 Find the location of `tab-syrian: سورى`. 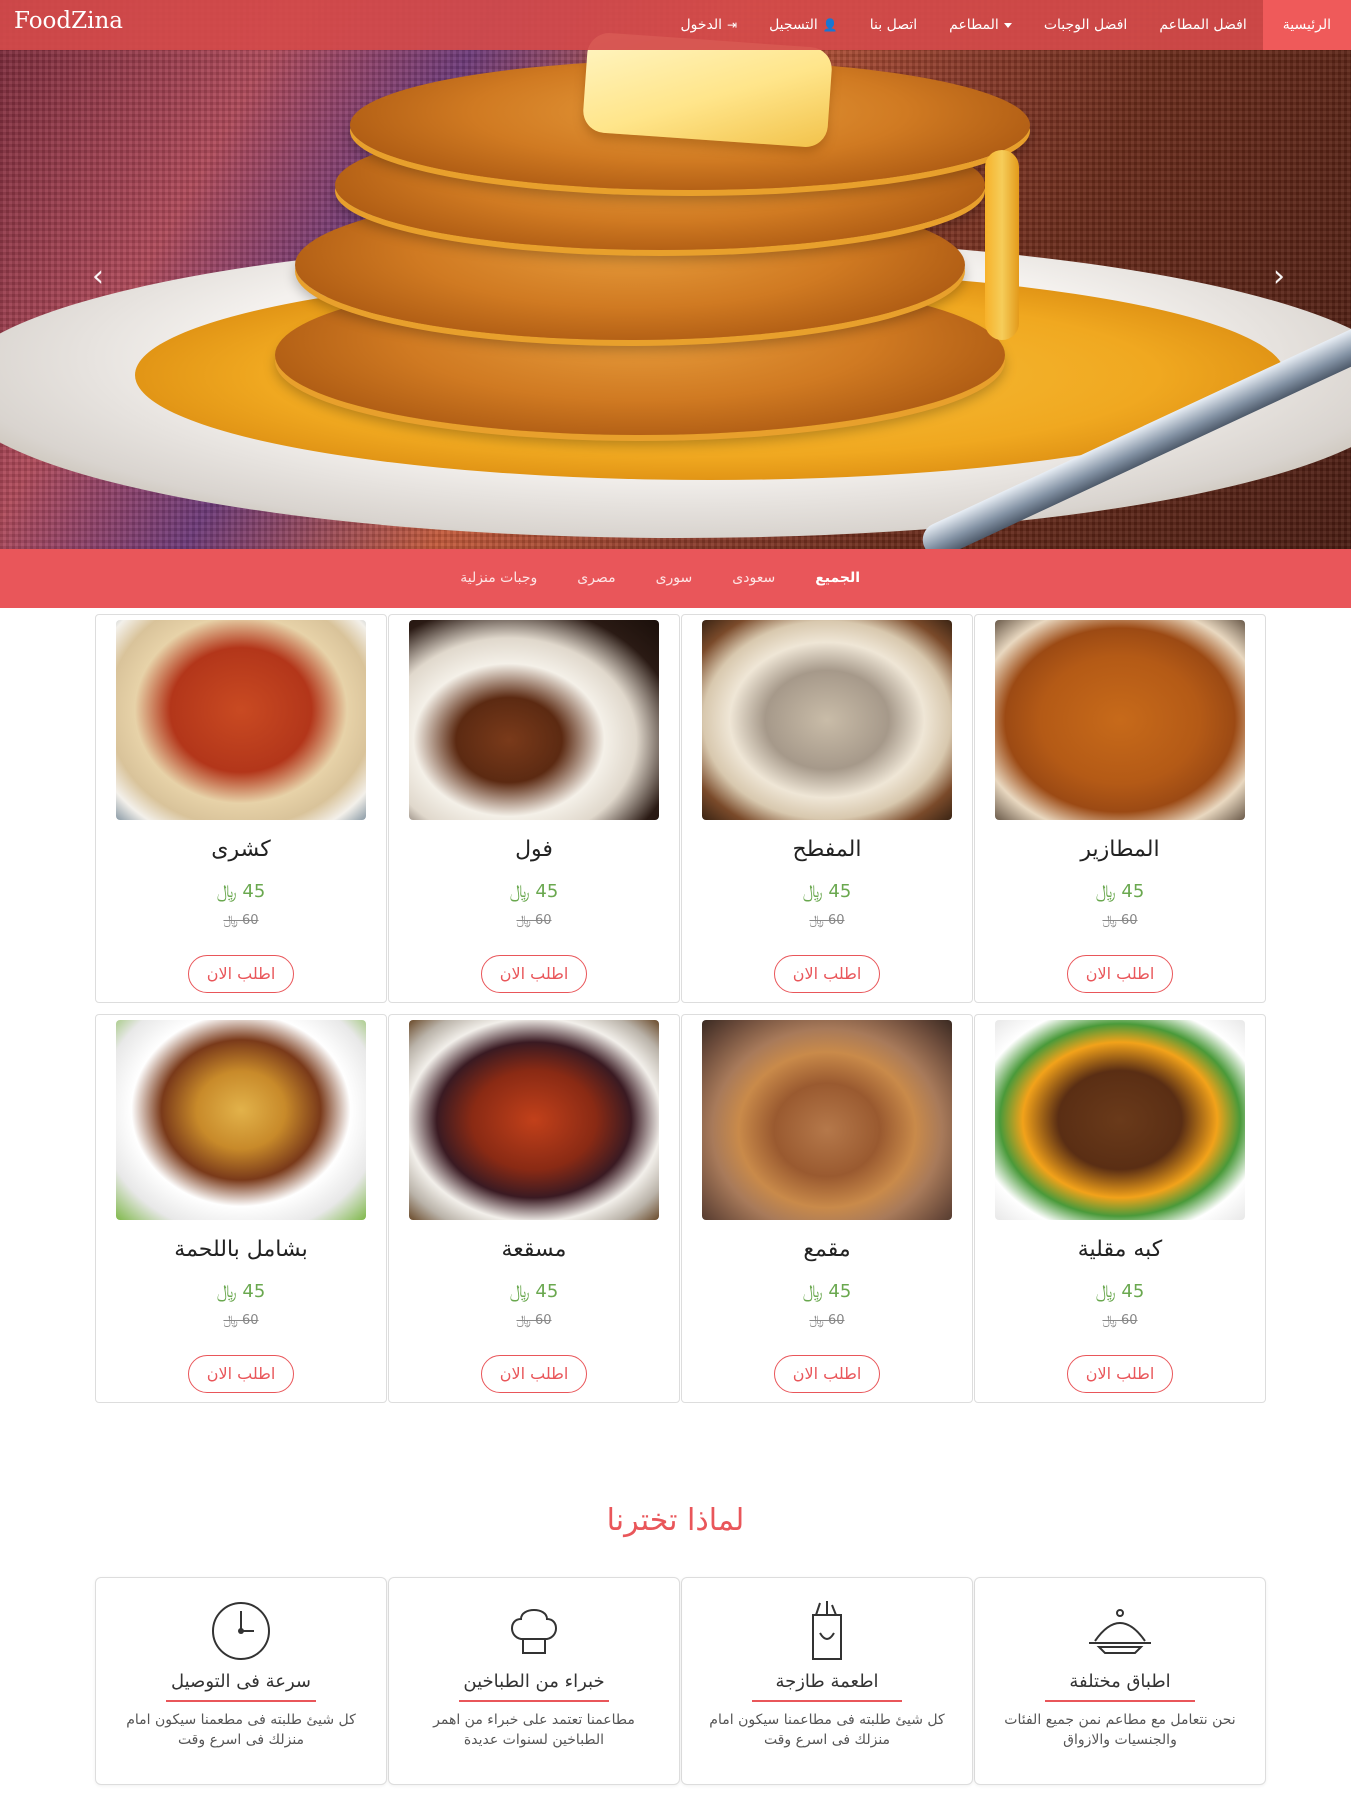

tab-syrian: سورى is located at coordinates (674, 578).